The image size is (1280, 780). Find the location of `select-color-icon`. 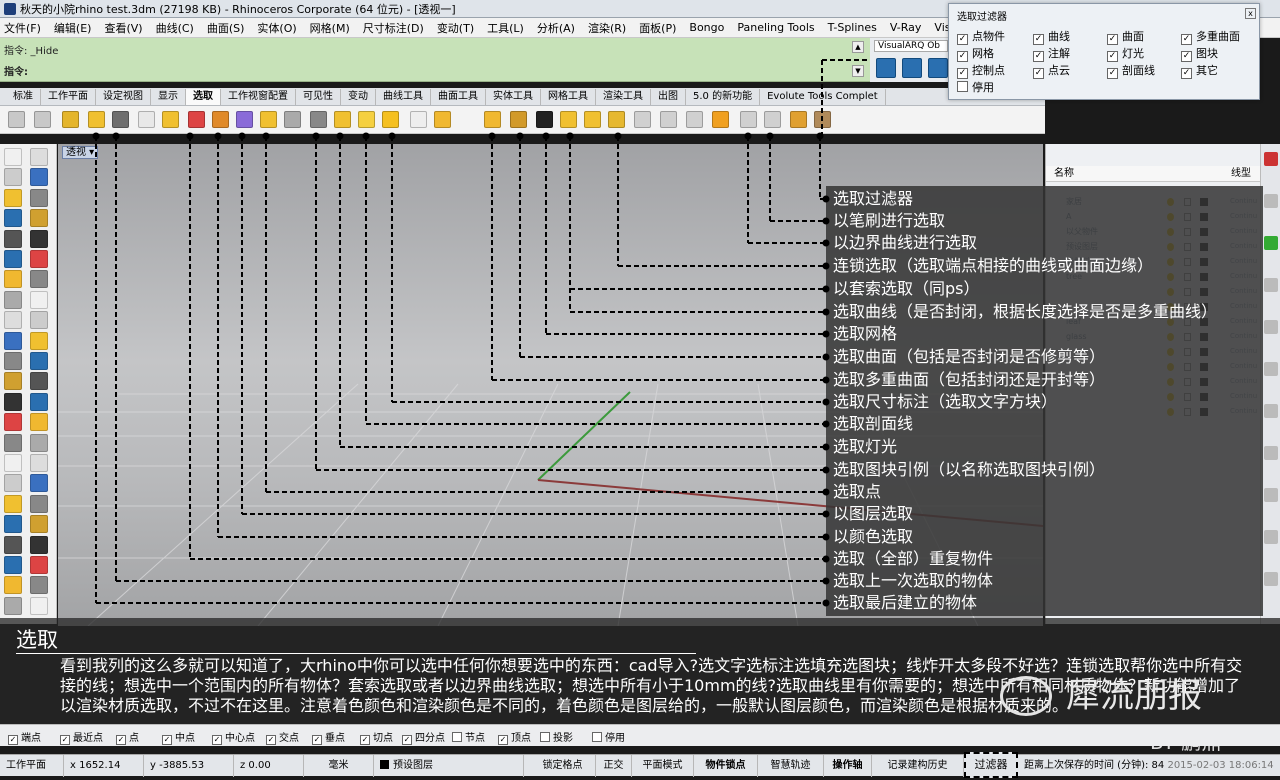

select-color-icon is located at coordinates (196, 119).